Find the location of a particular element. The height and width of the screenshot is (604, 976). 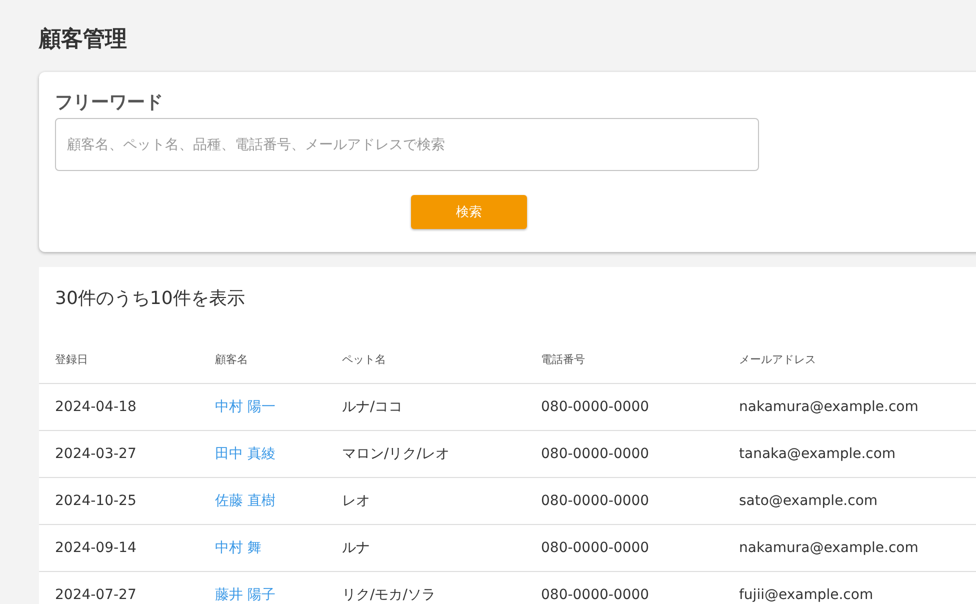

customer-link: 中村 舞 is located at coordinates (238, 548).